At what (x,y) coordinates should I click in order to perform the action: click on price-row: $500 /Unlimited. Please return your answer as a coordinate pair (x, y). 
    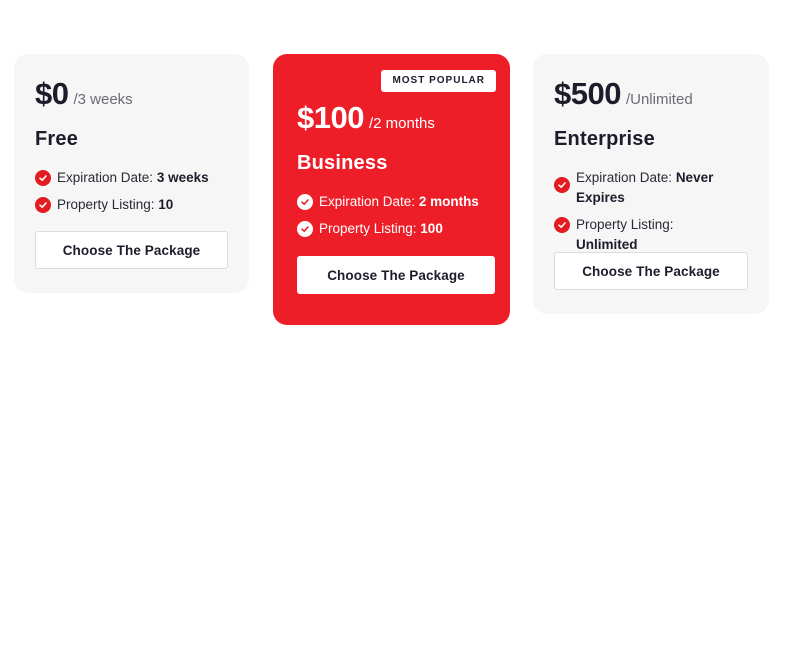
    Looking at the image, I should click on (623, 94).